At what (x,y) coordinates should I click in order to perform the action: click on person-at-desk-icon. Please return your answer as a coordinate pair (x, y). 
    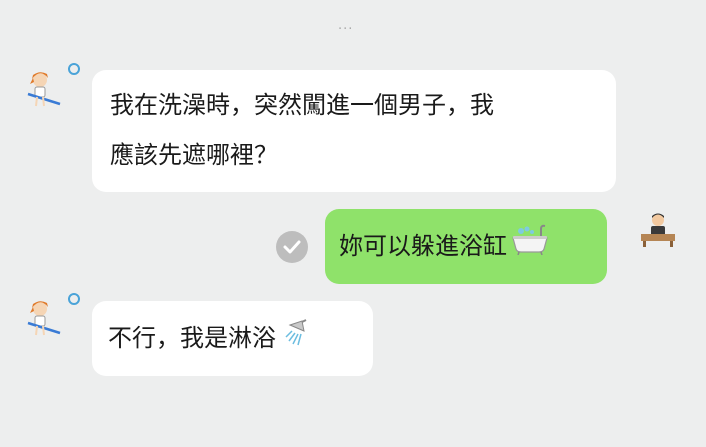
    Looking at the image, I should click on (658, 230).